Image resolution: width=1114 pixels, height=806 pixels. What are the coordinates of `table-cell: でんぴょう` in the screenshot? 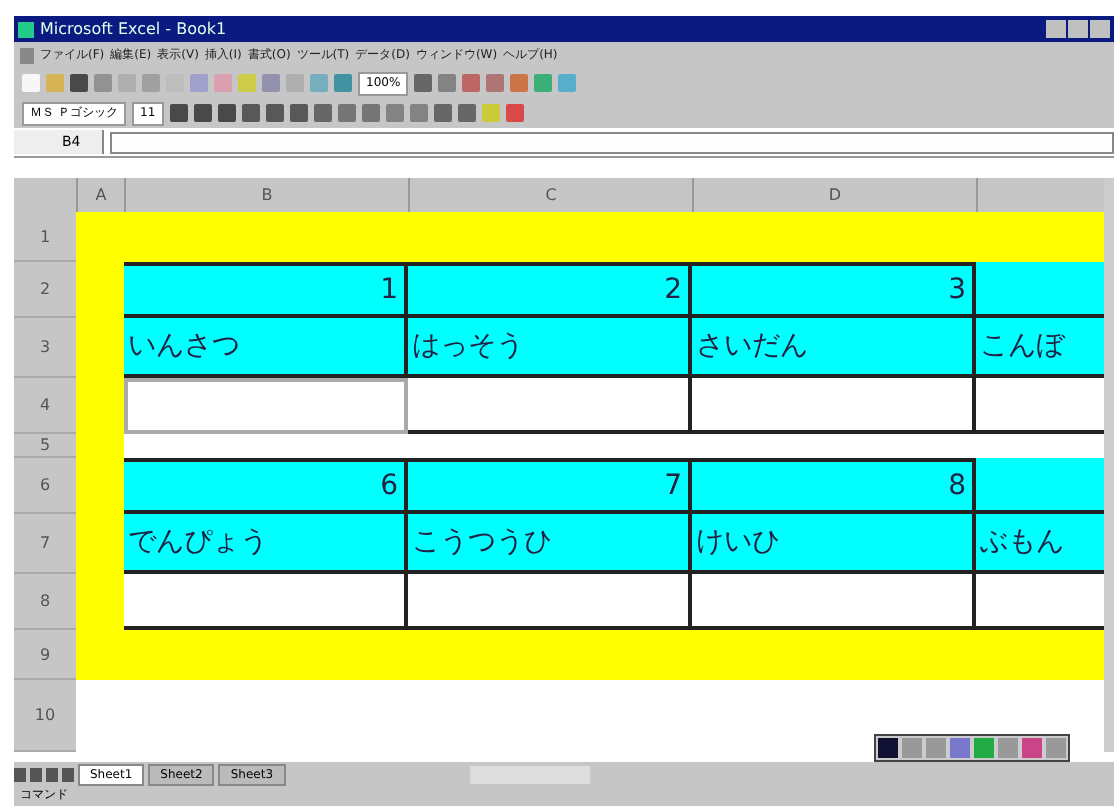 It's located at (266, 544).